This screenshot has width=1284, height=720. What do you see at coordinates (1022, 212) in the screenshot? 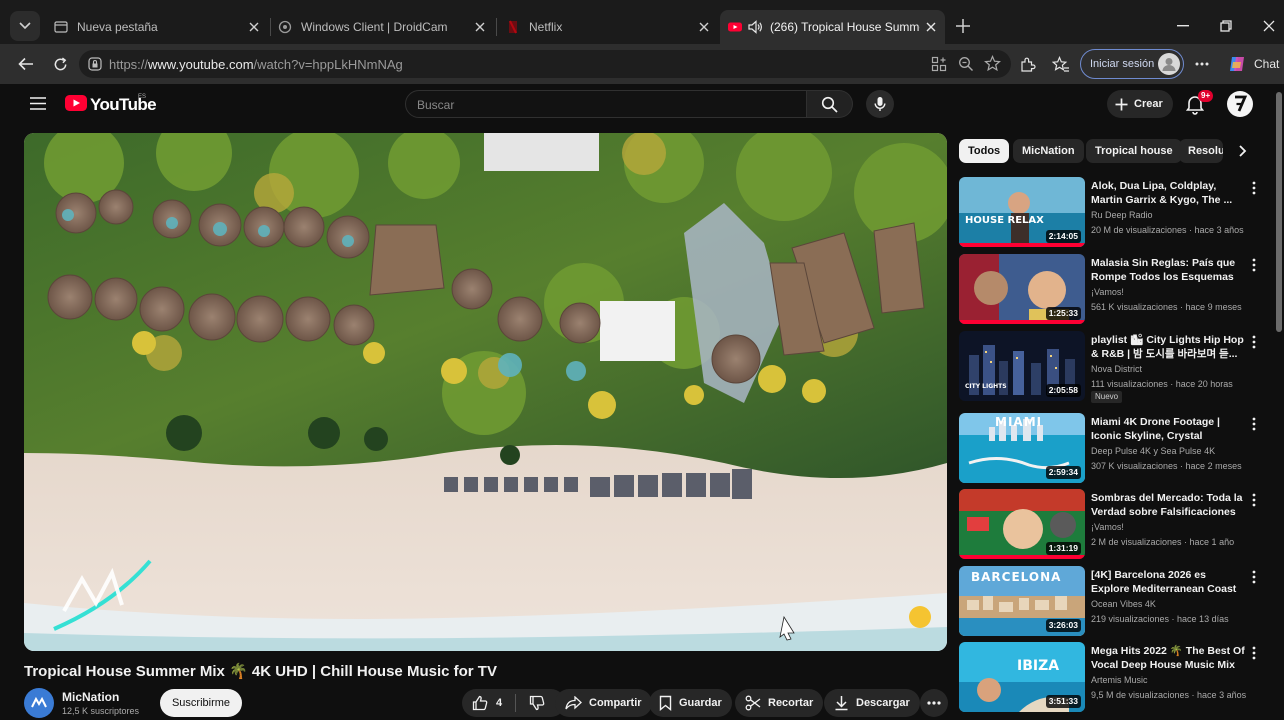
I see `video-thumbnail: HOUSE RELAX 2:14:05` at bounding box center [1022, 212].